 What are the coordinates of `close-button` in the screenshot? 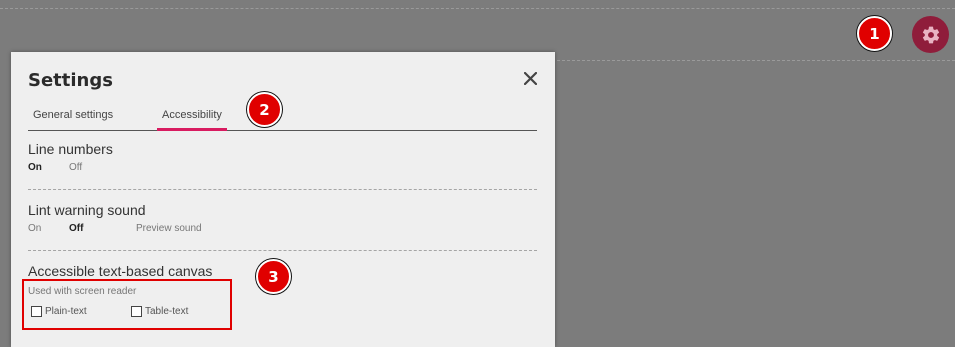 It's located at (530, 78).